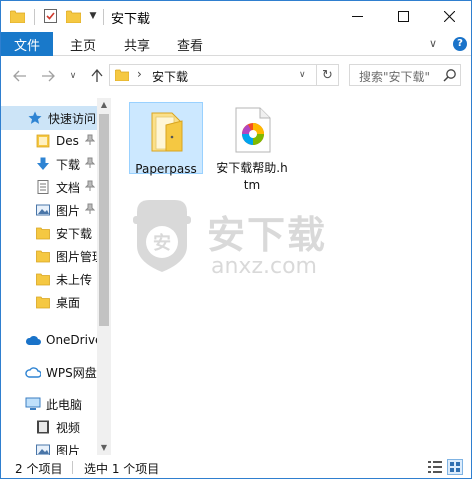 Image resolution: width=472 pixels, height=479 pixels. I want to click on watermark-text: 安下载, so click(267, 235).